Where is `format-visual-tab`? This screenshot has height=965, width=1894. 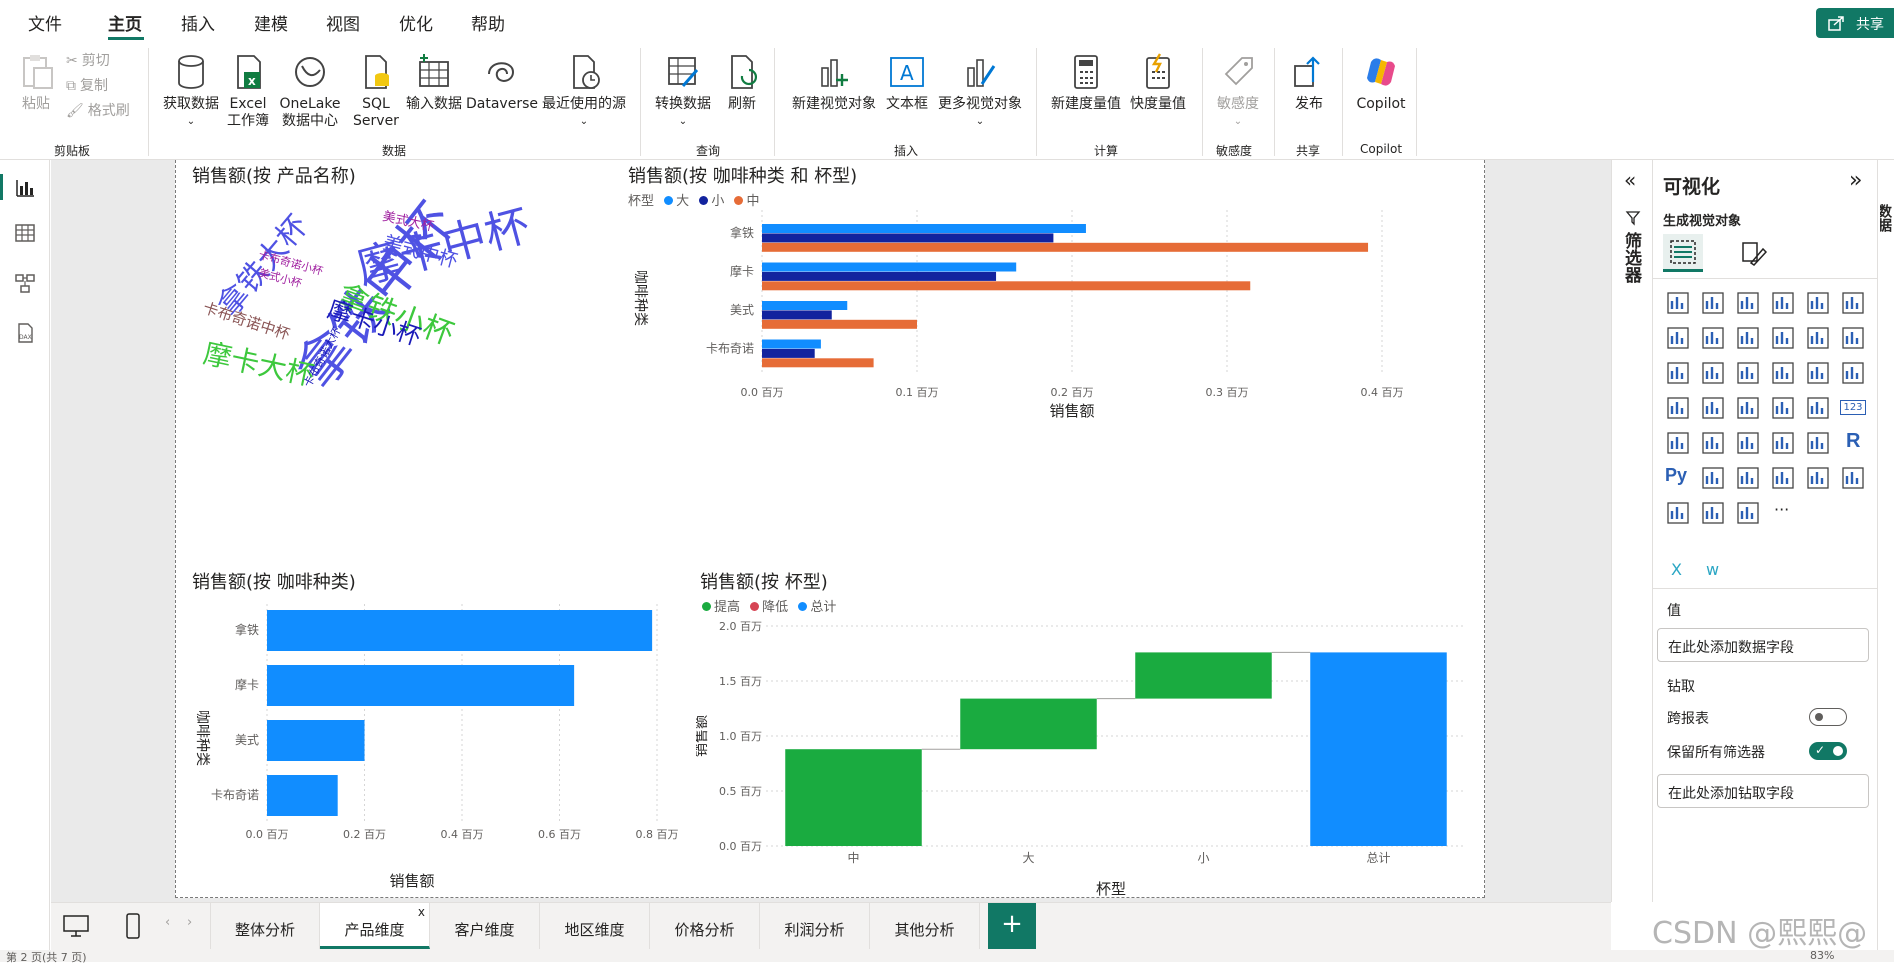
format-visual-tab is located at coordinates (1753, 253).